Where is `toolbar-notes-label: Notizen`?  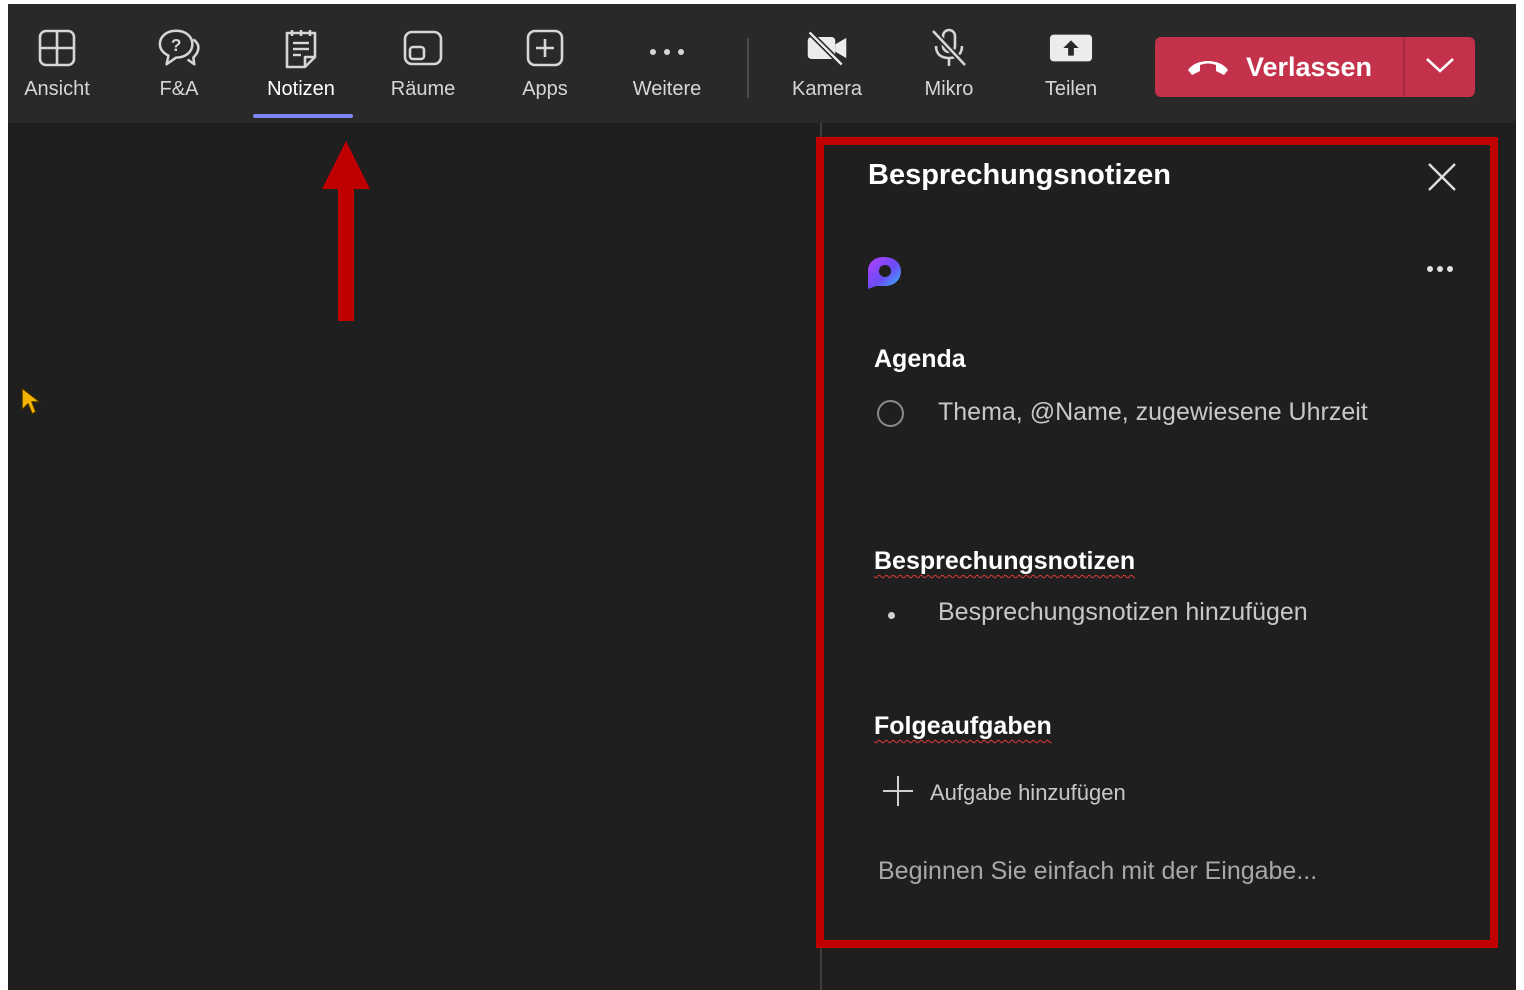 toolbar-notes-label: Notizen is located at coordinates (301, 89).